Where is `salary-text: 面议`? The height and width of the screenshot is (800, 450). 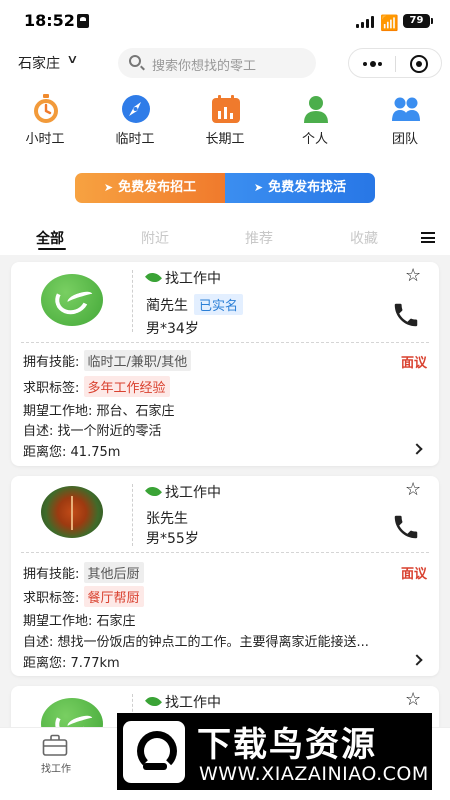 salary-text: 面议 is located at coordinates (413, 363).